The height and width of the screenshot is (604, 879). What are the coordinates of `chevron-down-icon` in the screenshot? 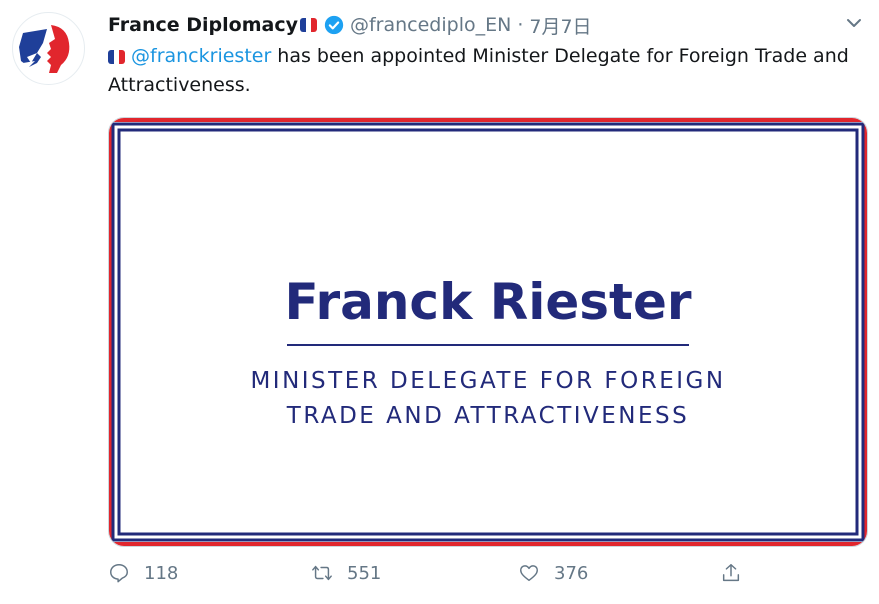 It's located at (854, 23).